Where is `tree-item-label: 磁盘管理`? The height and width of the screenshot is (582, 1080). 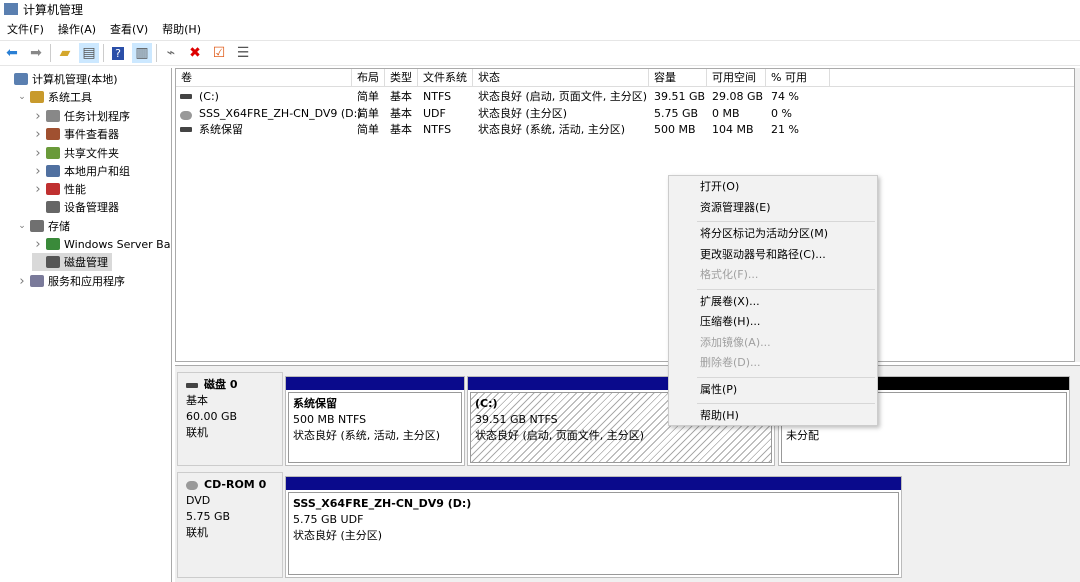
tree-item-label: 磁盘管理 is located at coordinates (86, 262).